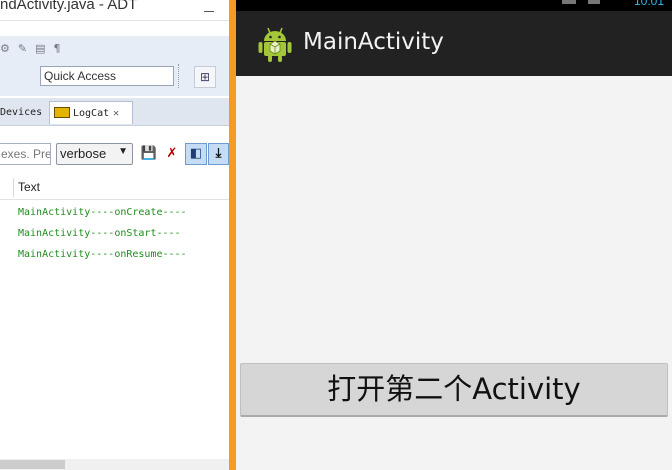  Describe the element at coordinates (25, 154) in the screenshot. I see `search-filter-input: exes. Pre` at that location.